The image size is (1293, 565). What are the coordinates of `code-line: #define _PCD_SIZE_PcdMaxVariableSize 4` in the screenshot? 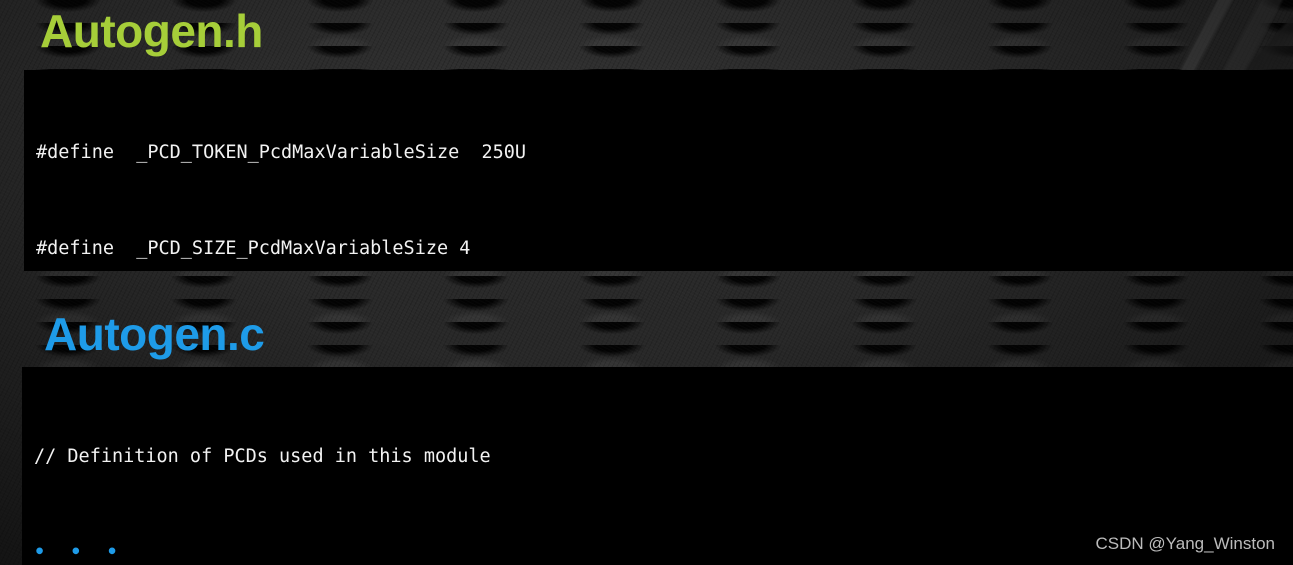 It's located at (253, 248).